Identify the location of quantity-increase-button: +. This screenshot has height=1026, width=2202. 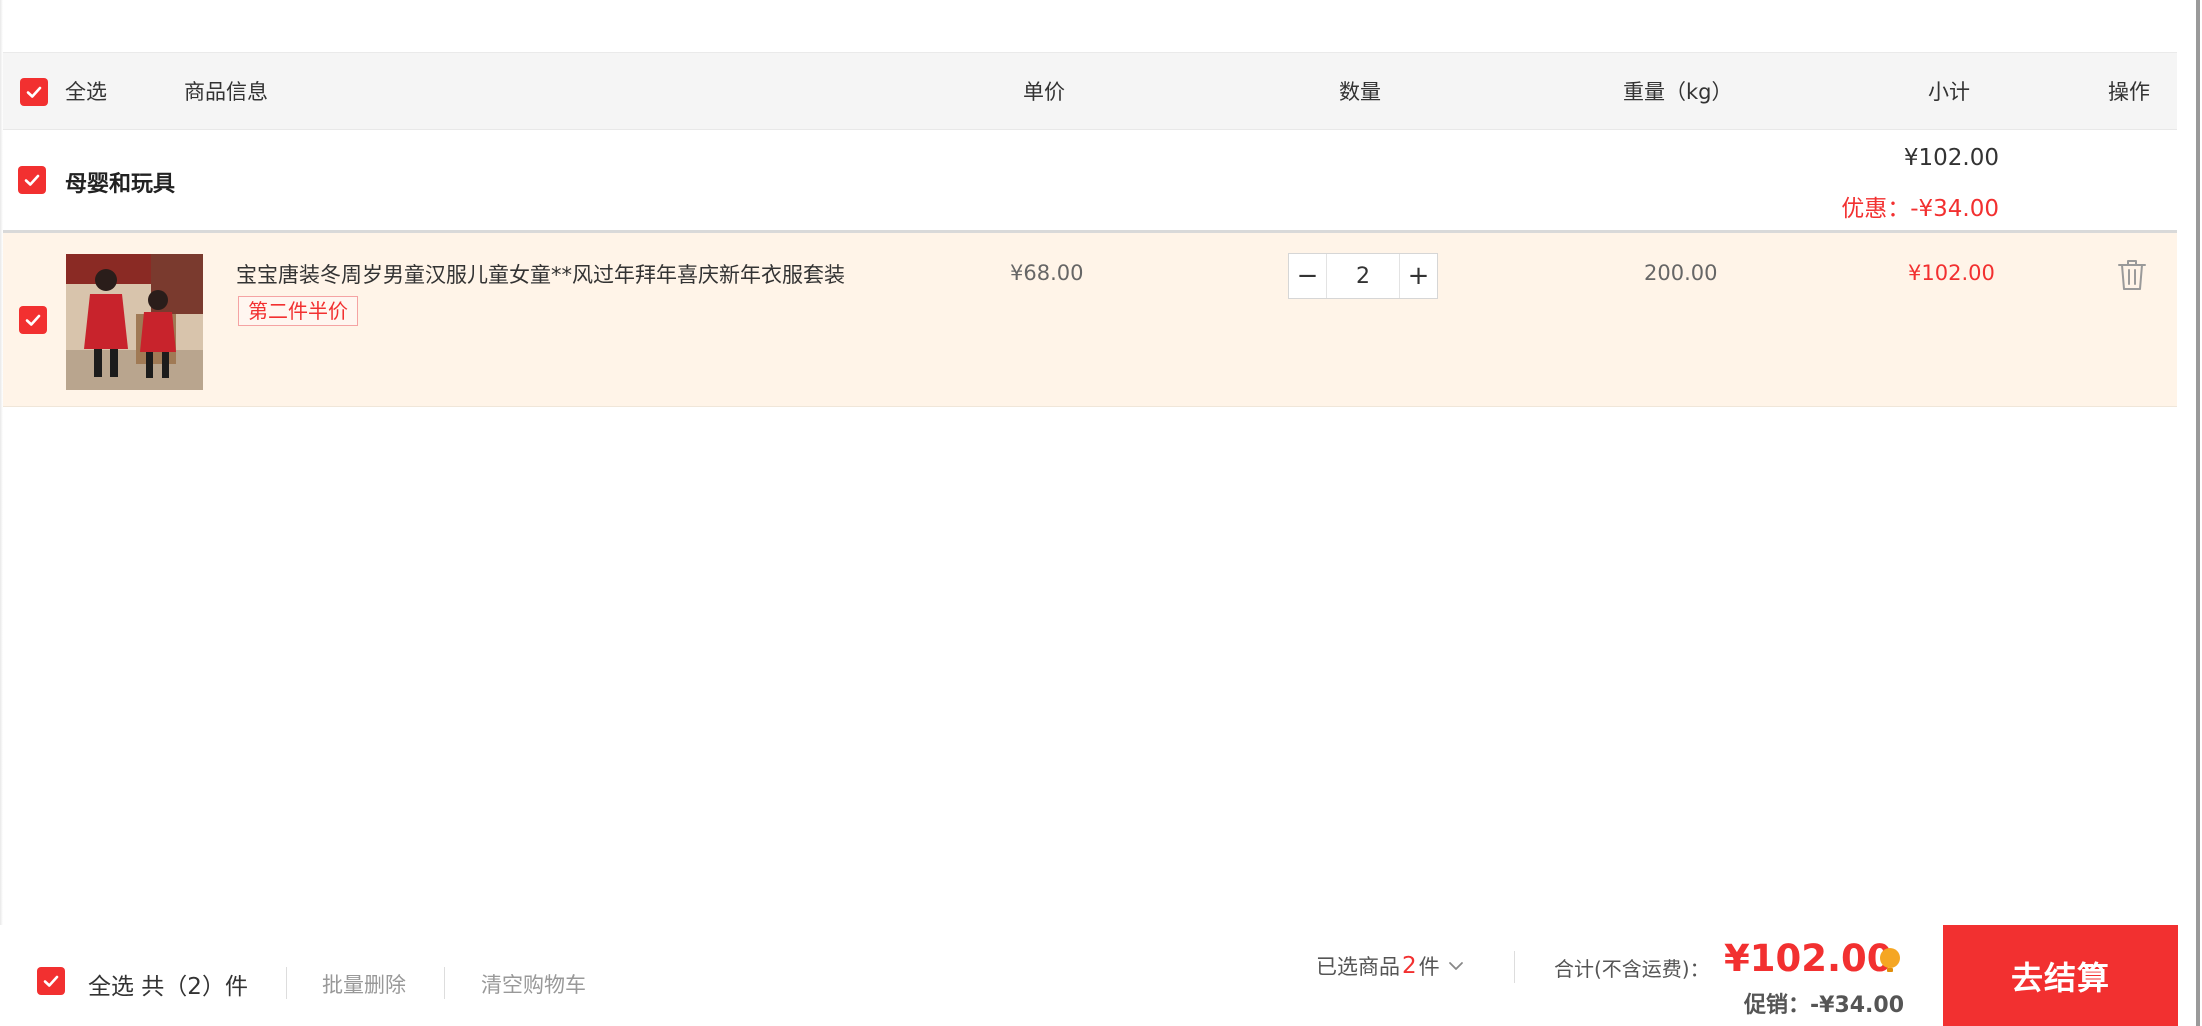
(1418, 276).